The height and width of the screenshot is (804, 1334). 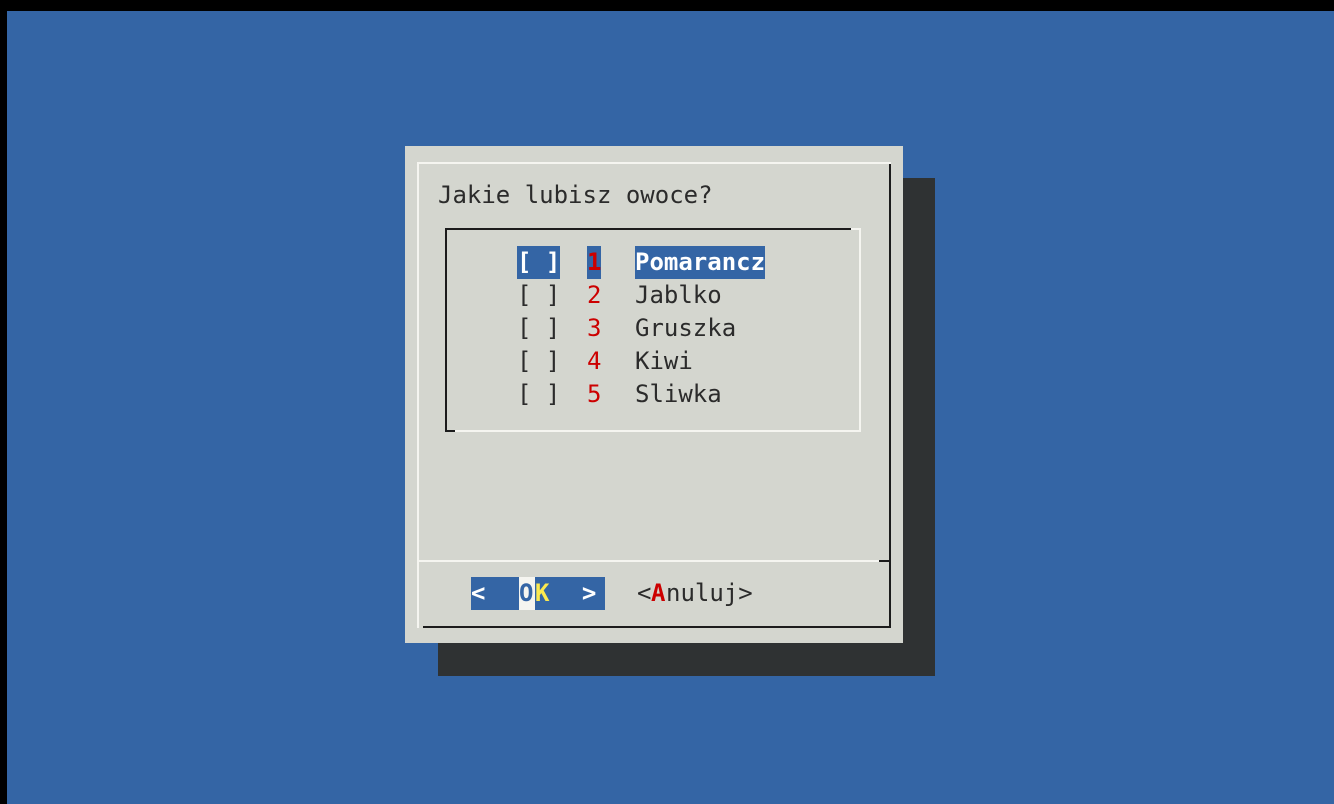 I want to click on list-item: [ ] 3 Gruszka, so click(x=667, y=328).